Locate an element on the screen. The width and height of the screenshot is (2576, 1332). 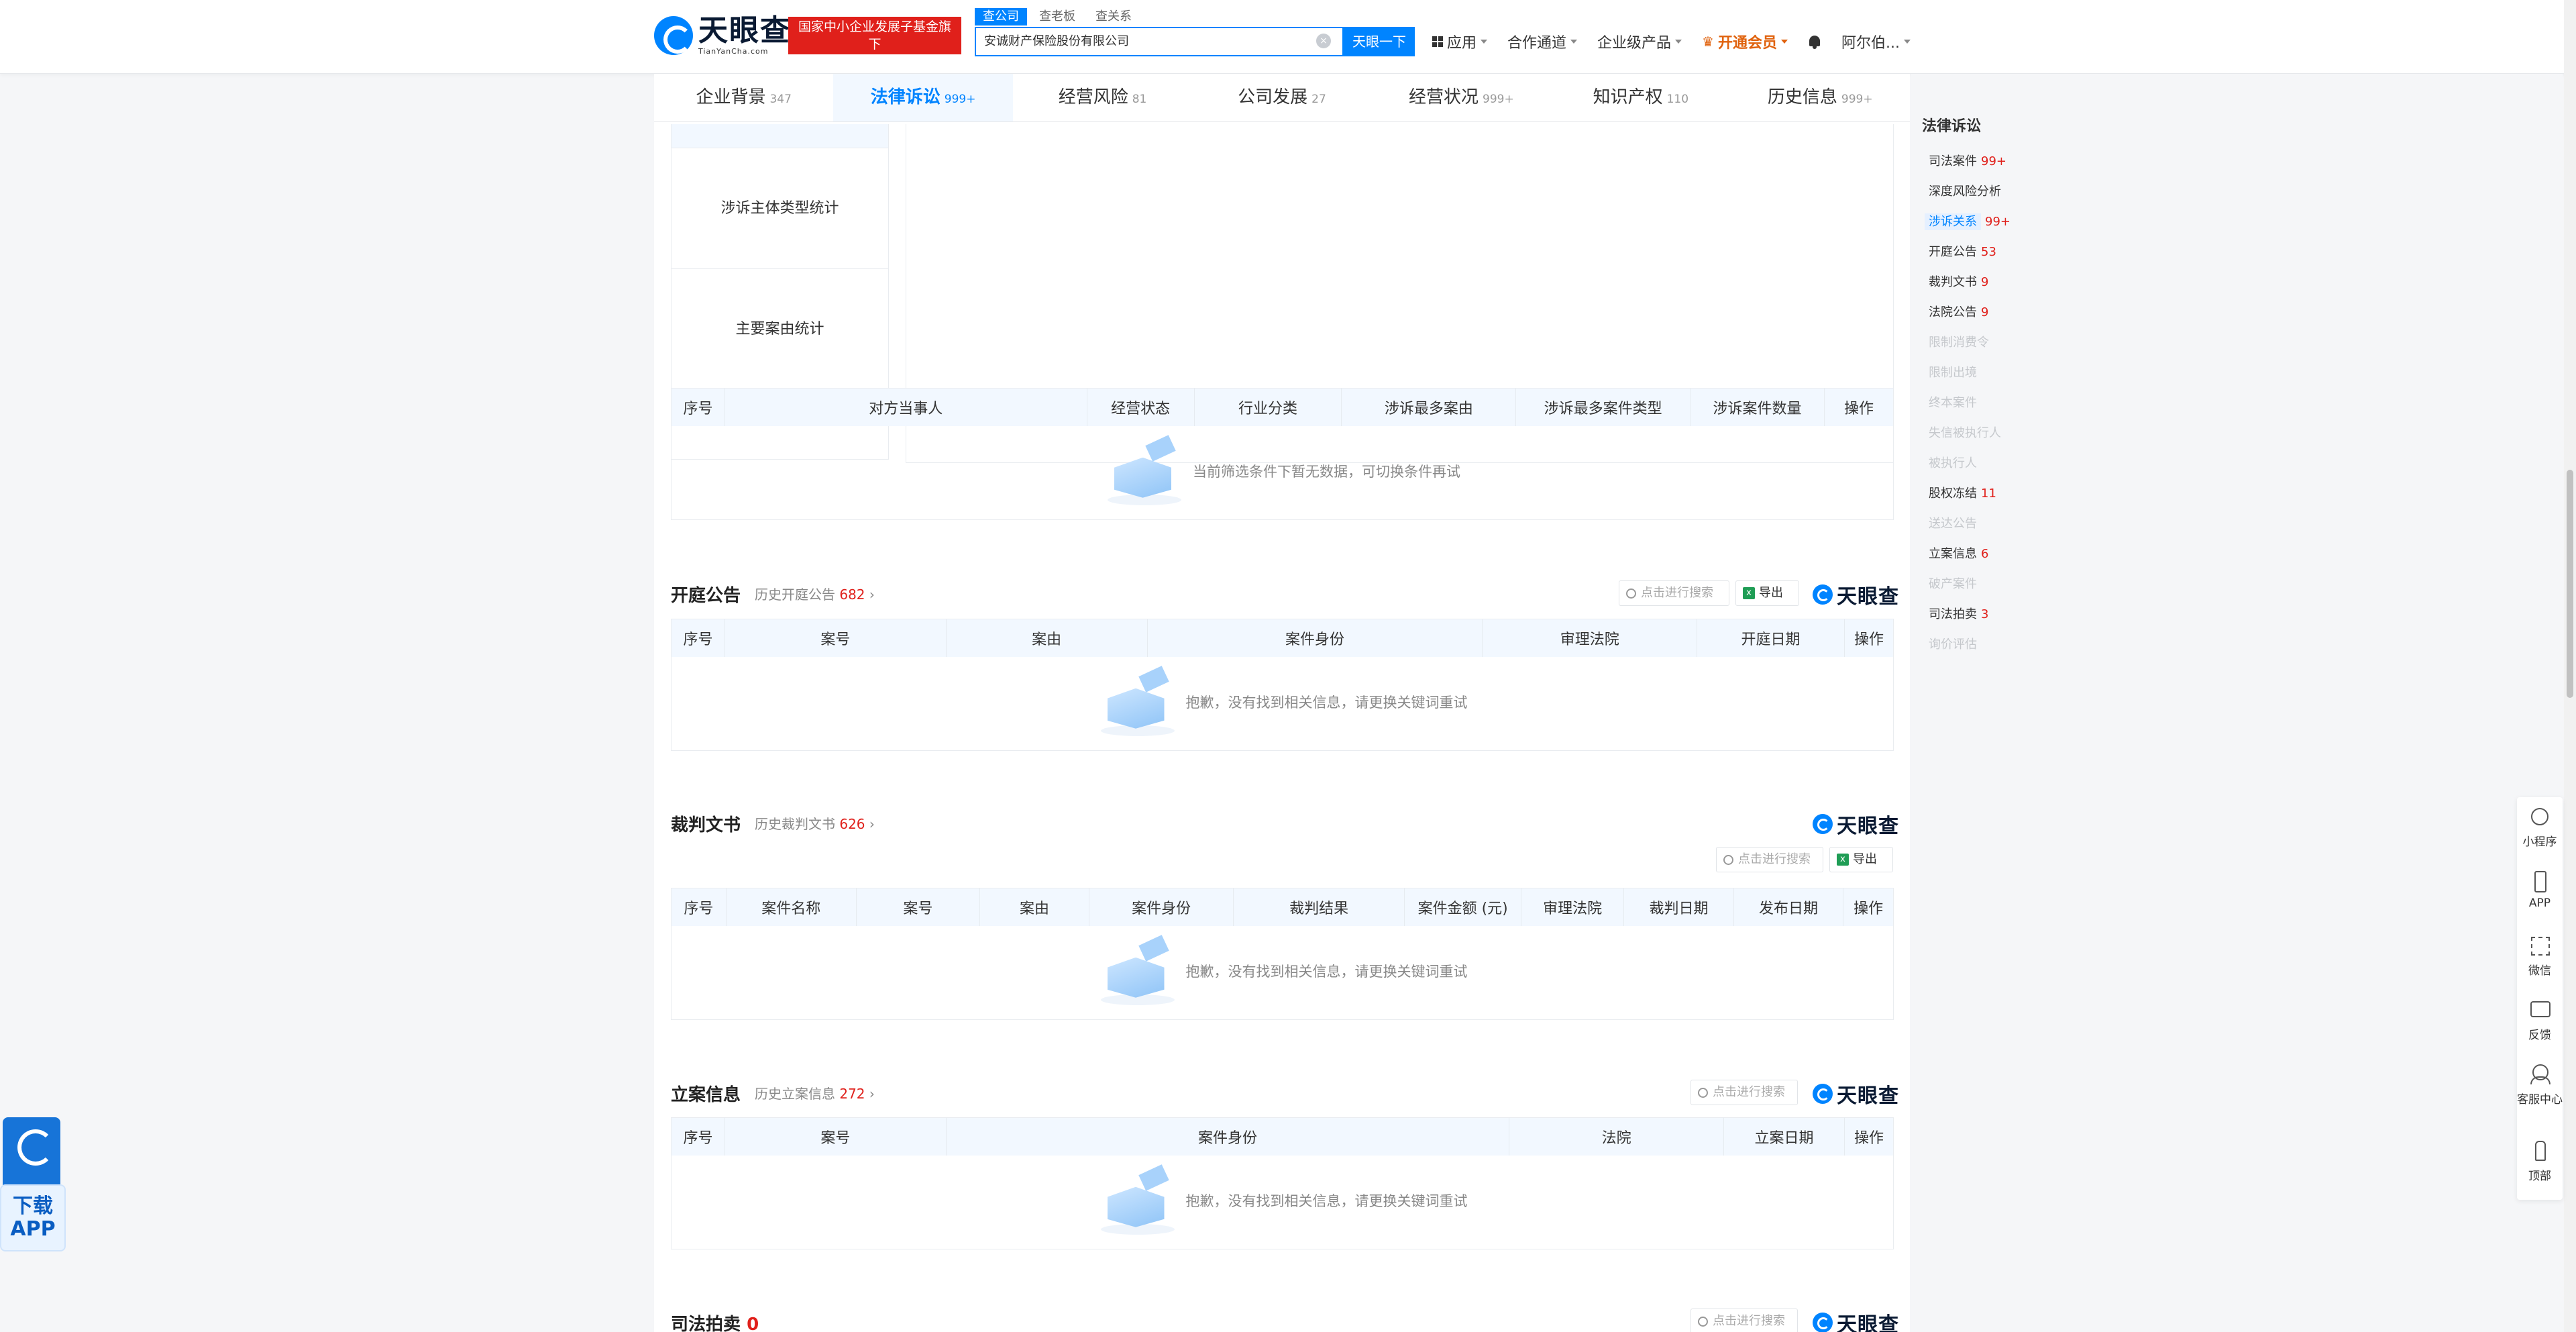
stats-case-cause: 主要案由统计 is located at coordinates (780, 329).